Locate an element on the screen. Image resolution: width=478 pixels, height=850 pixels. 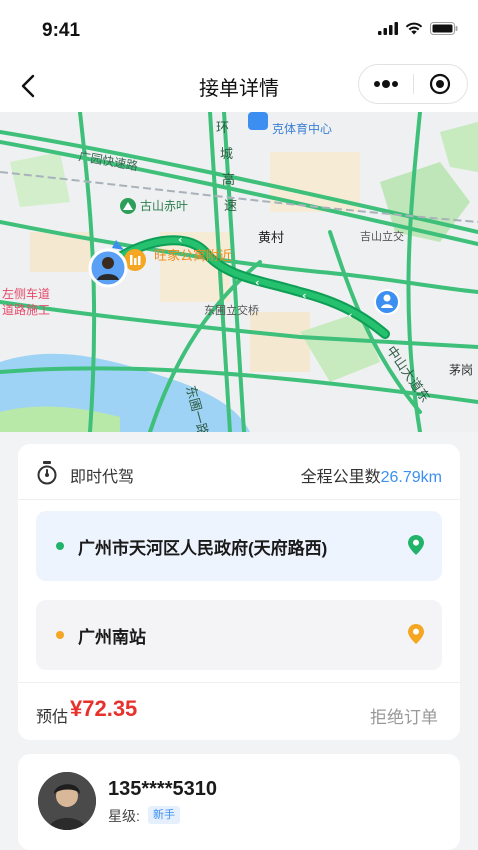
distance-value: 26.79km is located at coordinates (411, 477).